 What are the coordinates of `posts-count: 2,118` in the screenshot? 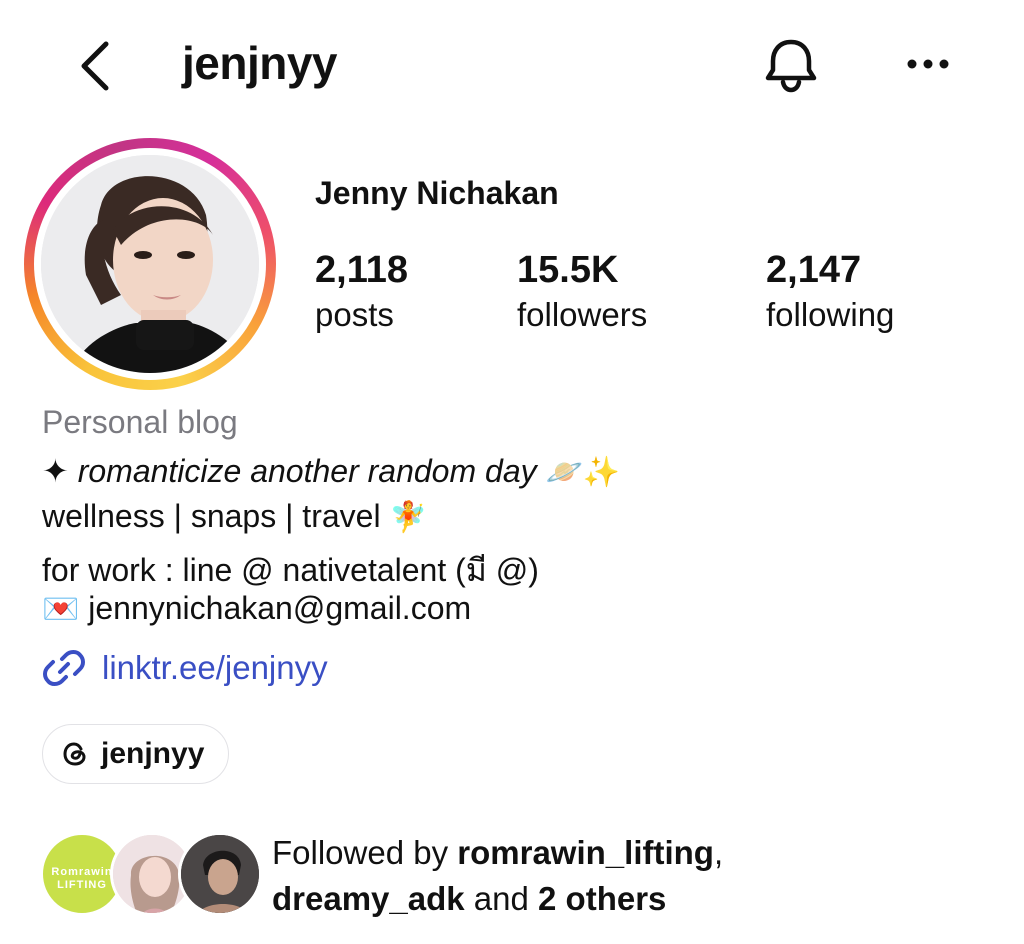 It's located at (361, 270).